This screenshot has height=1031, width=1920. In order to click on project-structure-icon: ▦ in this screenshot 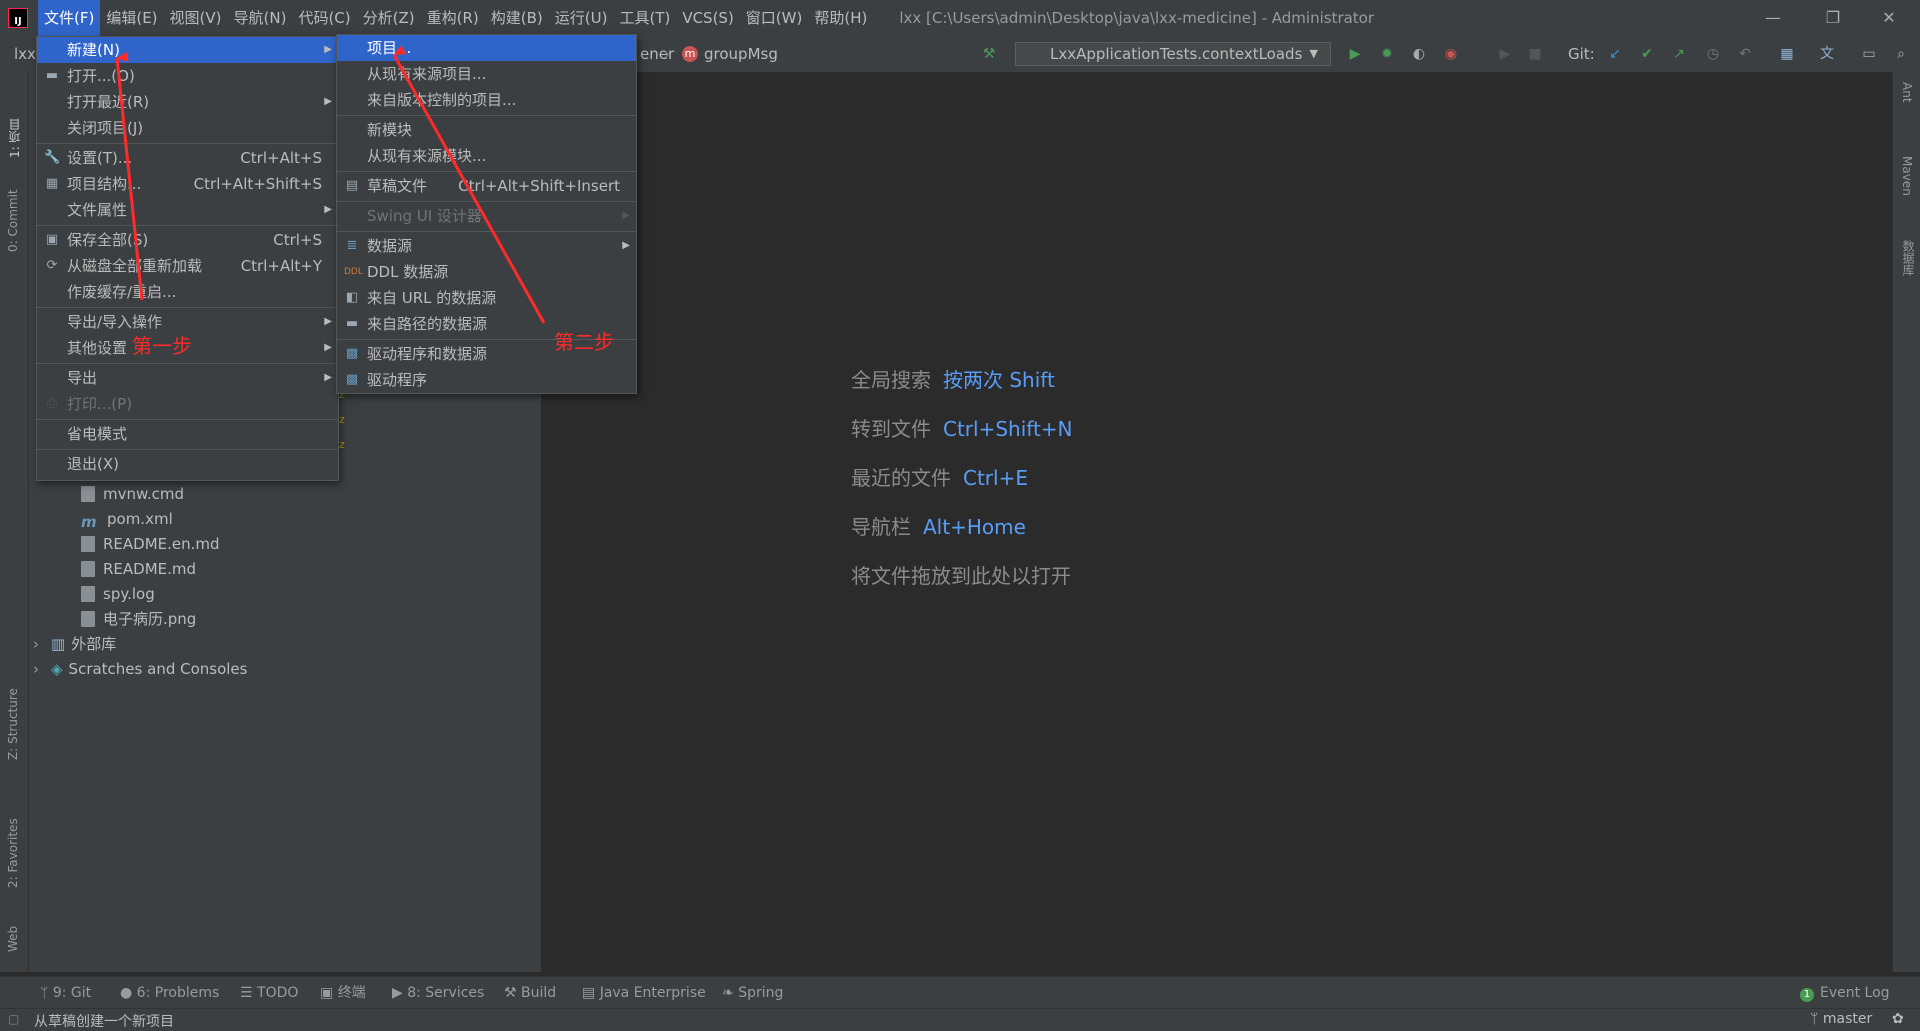, I will do `click(1787, 54)`.